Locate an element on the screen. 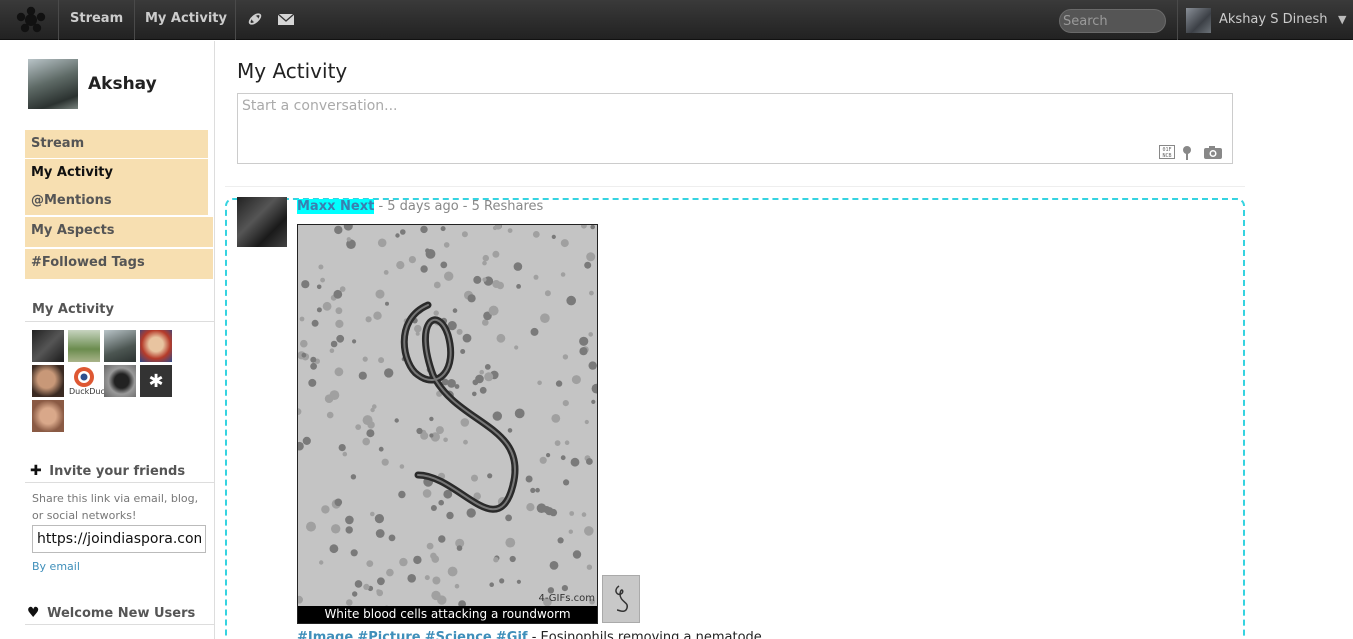  hashtag-link: #Gif is located at coordinates (512, 634).